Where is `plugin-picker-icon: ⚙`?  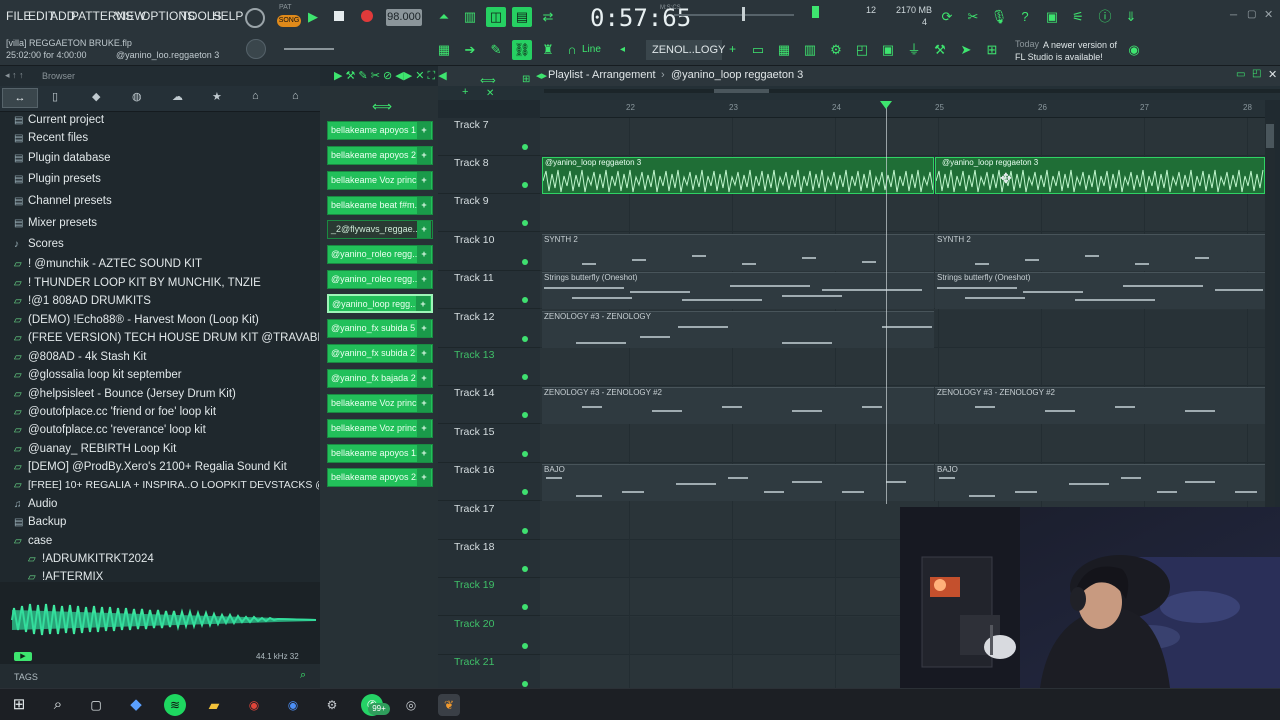
plugin-picker-icon: ⚙ is located at coordinates (836, 50).